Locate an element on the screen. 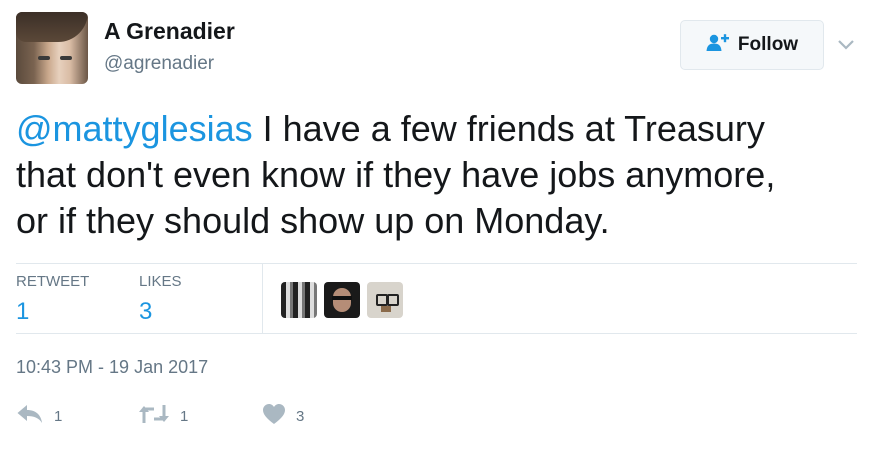 The width and height of the screenshot is (873, 455). add-user-icon is located at coordinates (718, 45).